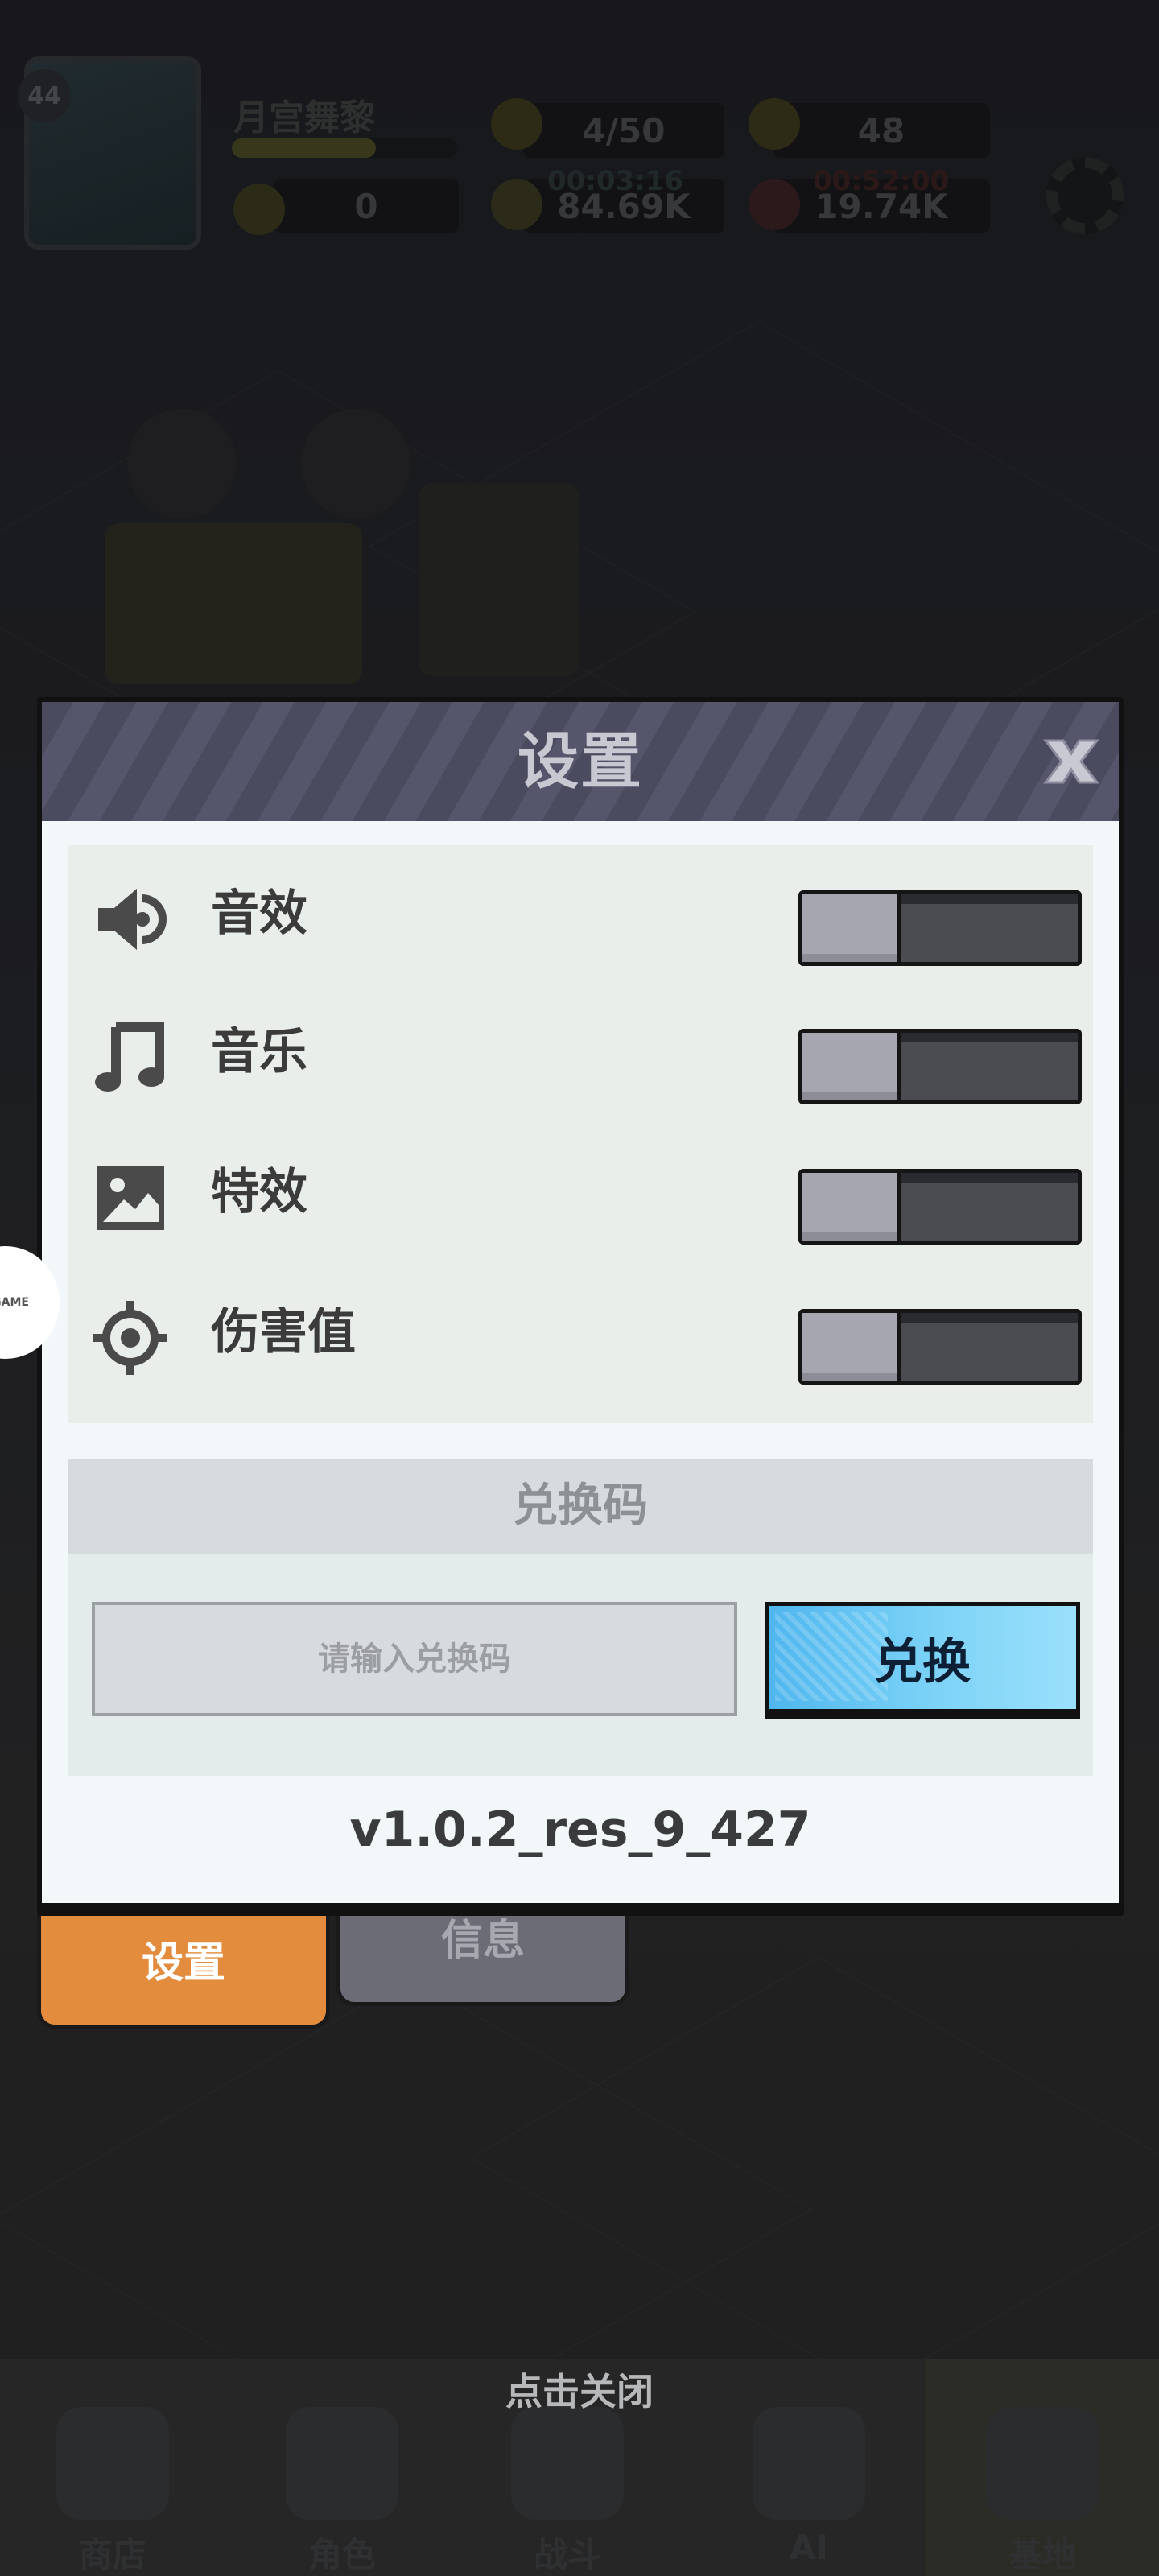 The height and width of the screenshot is (2576, 1159). Describe the element at coordinates (259, 1192) in the screenshot. I see `option-label: 特效` at that location.